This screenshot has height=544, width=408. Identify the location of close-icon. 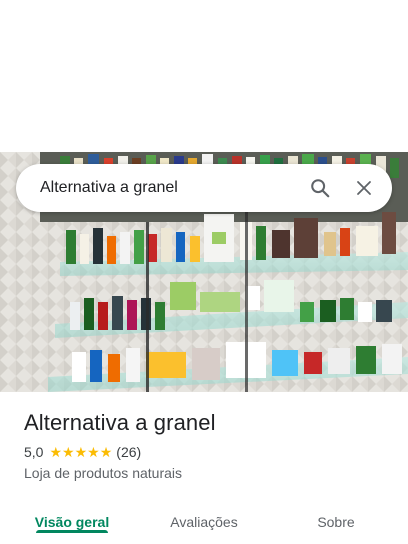
(364, 188).